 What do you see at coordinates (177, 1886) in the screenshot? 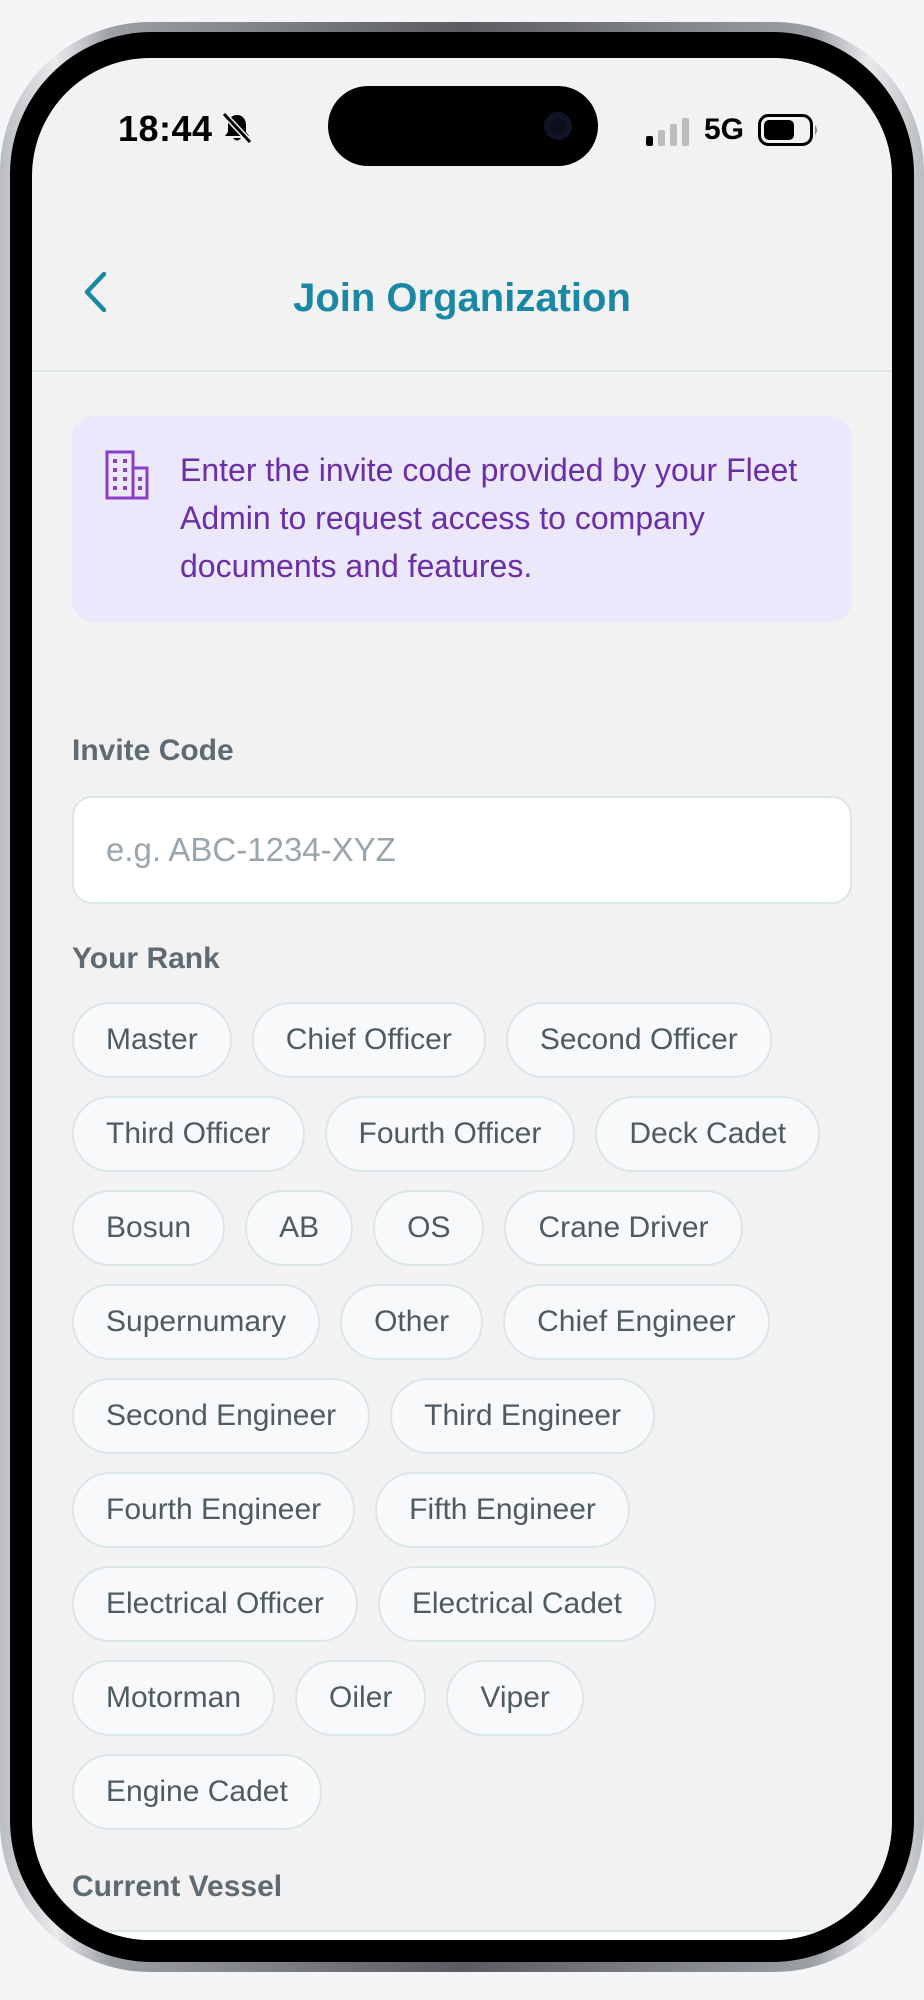
I see `current-vessel-label: Current Vessel` at bounding box center [177, 1886].